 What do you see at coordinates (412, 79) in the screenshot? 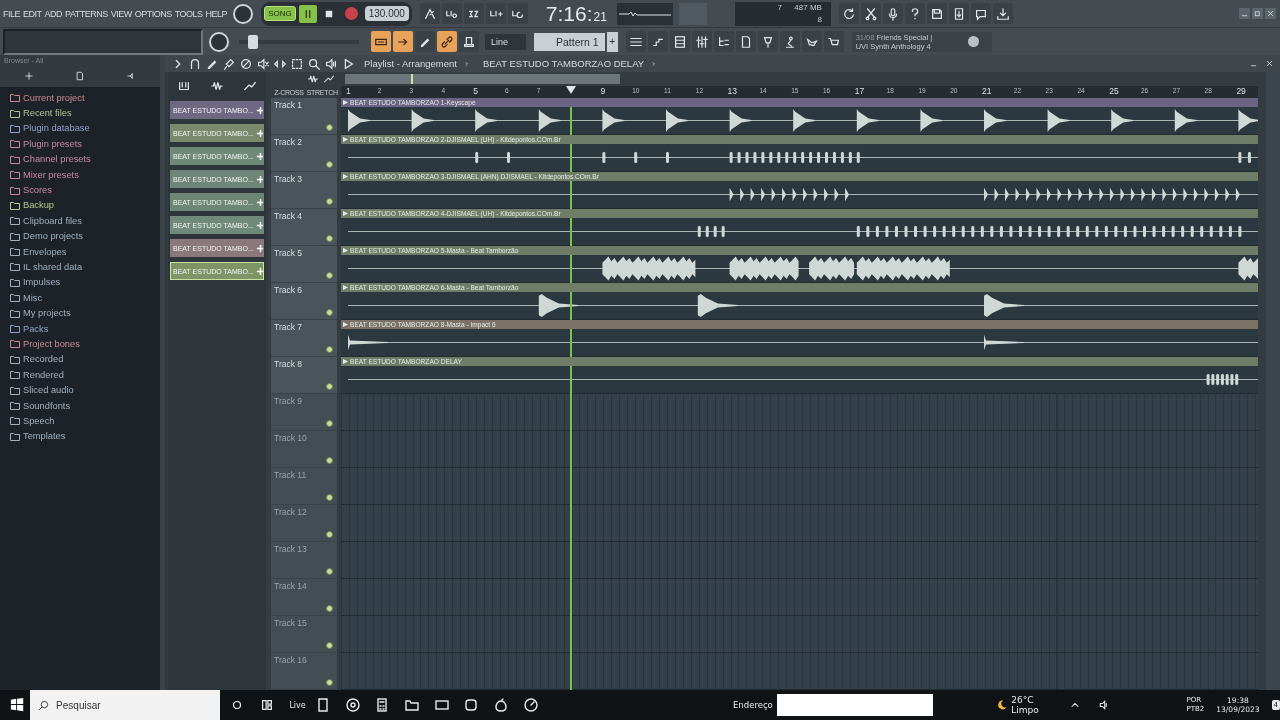
I see `overview-marker` at bounding box center [412, 79].